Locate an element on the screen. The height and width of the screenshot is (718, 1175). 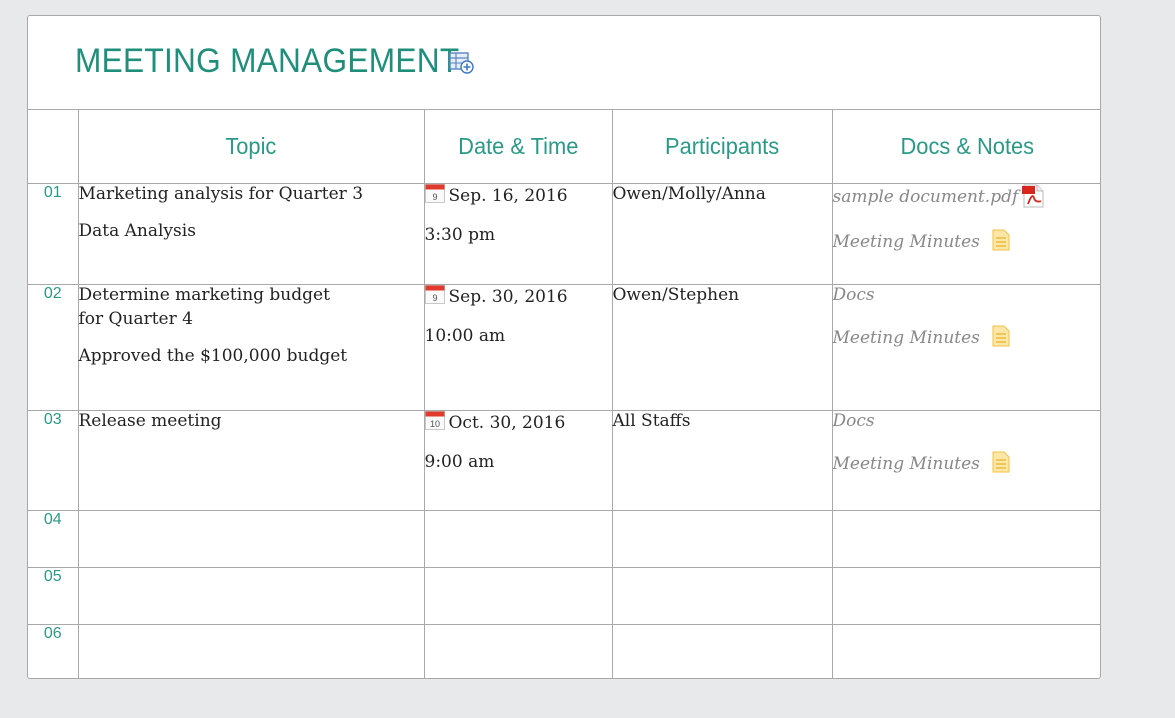
table-row: 06 is located at coordinates (564, 651).